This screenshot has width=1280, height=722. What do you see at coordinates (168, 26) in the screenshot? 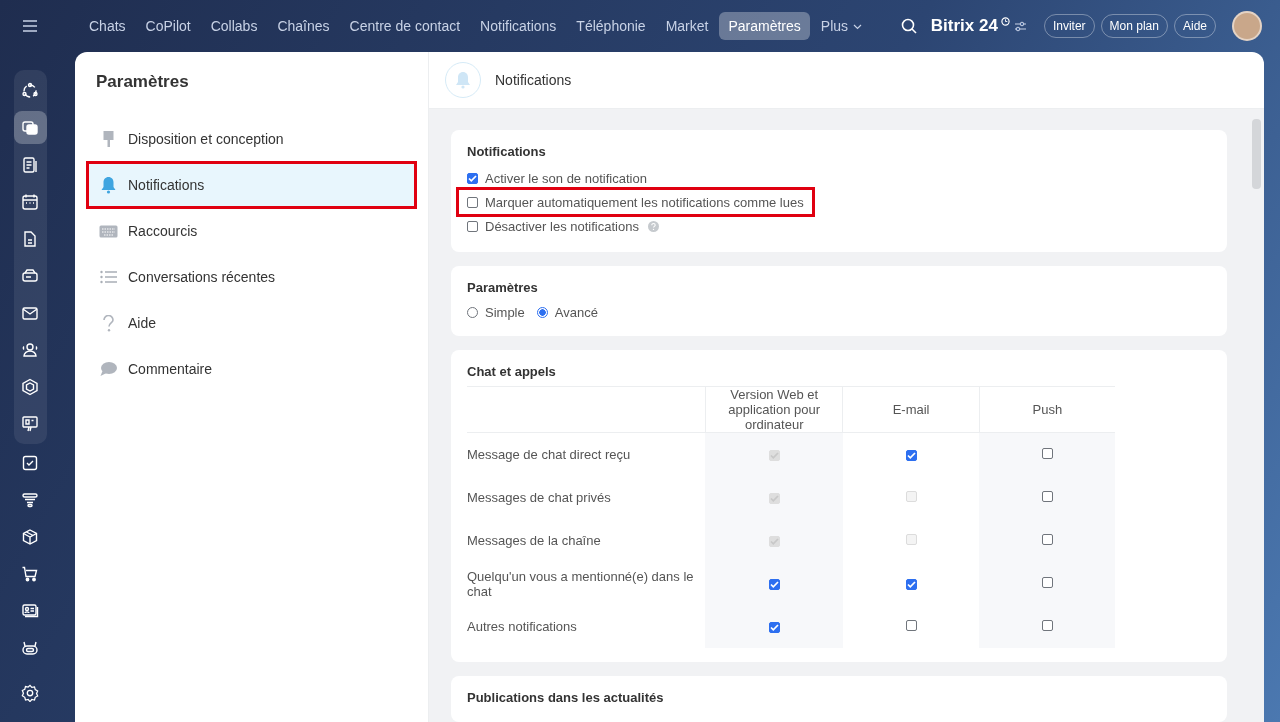
I see `nav-tab: CoPilot` at bounding box center [168, 26].